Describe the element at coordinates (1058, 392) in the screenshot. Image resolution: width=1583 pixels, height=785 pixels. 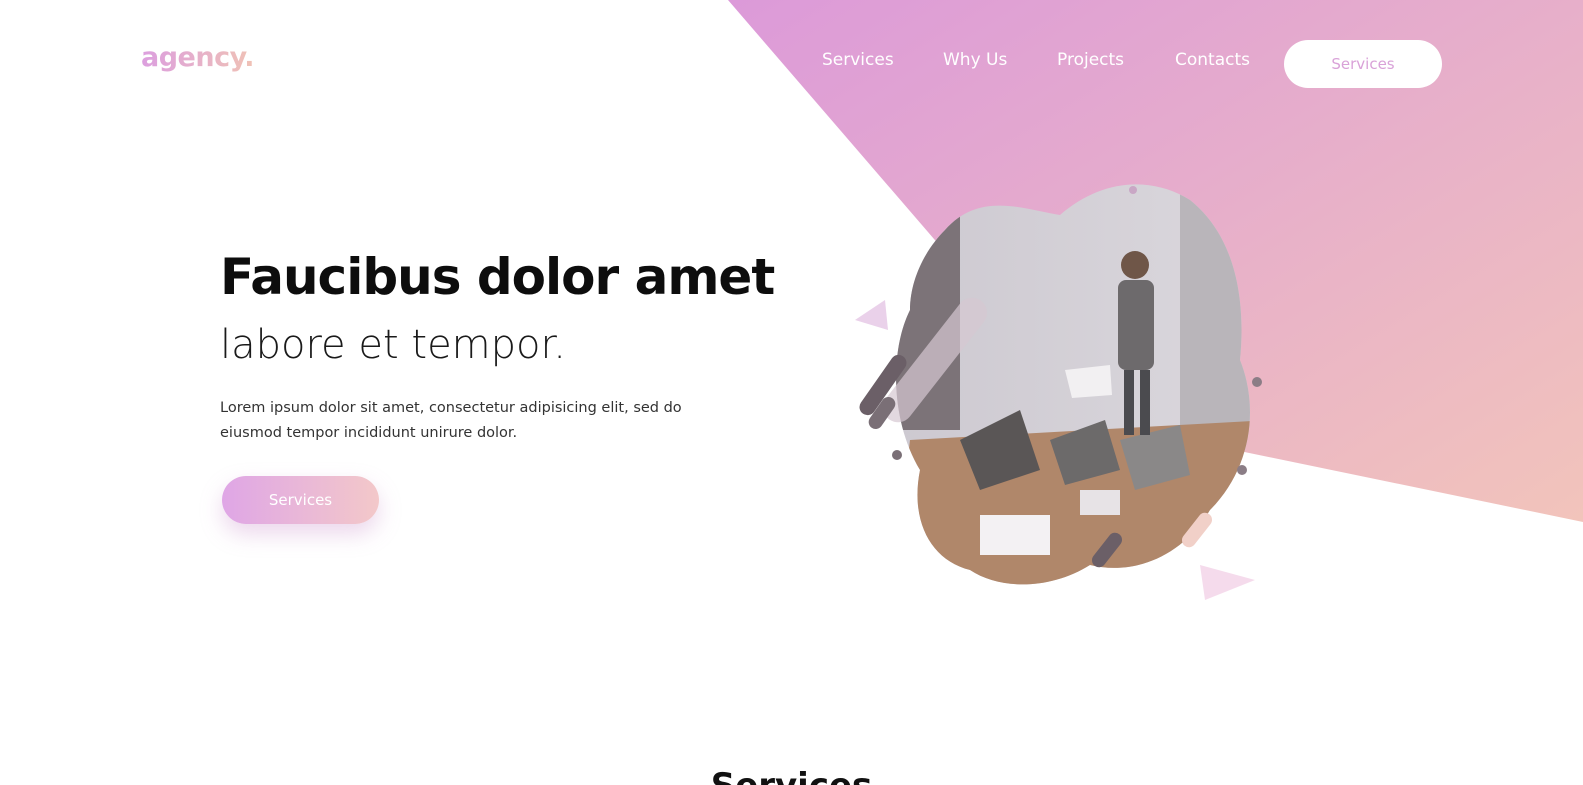
I see `office-meeting-illustration` at that location.